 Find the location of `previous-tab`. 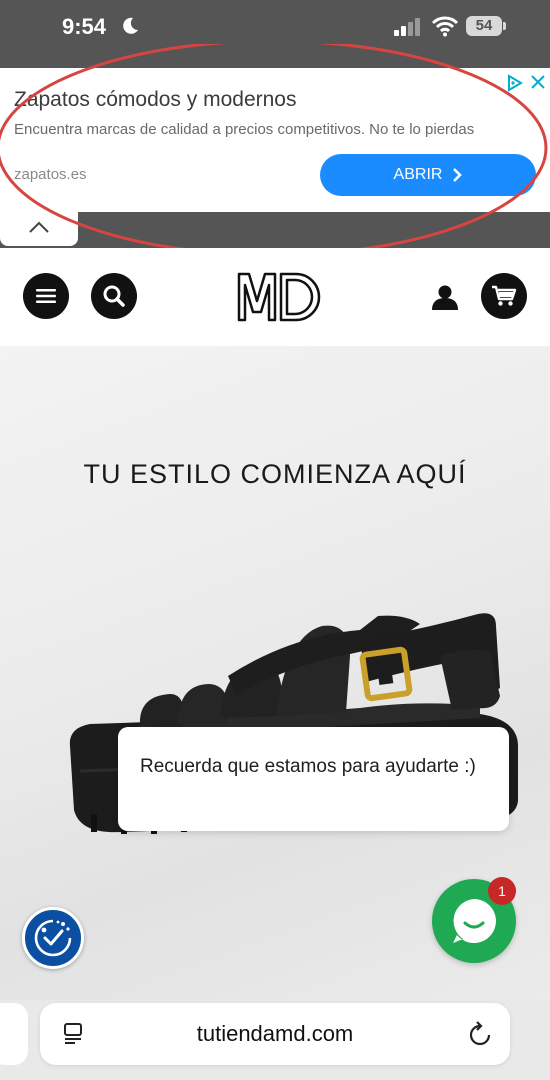

previous-tab is located at coordinates (14, 1034).